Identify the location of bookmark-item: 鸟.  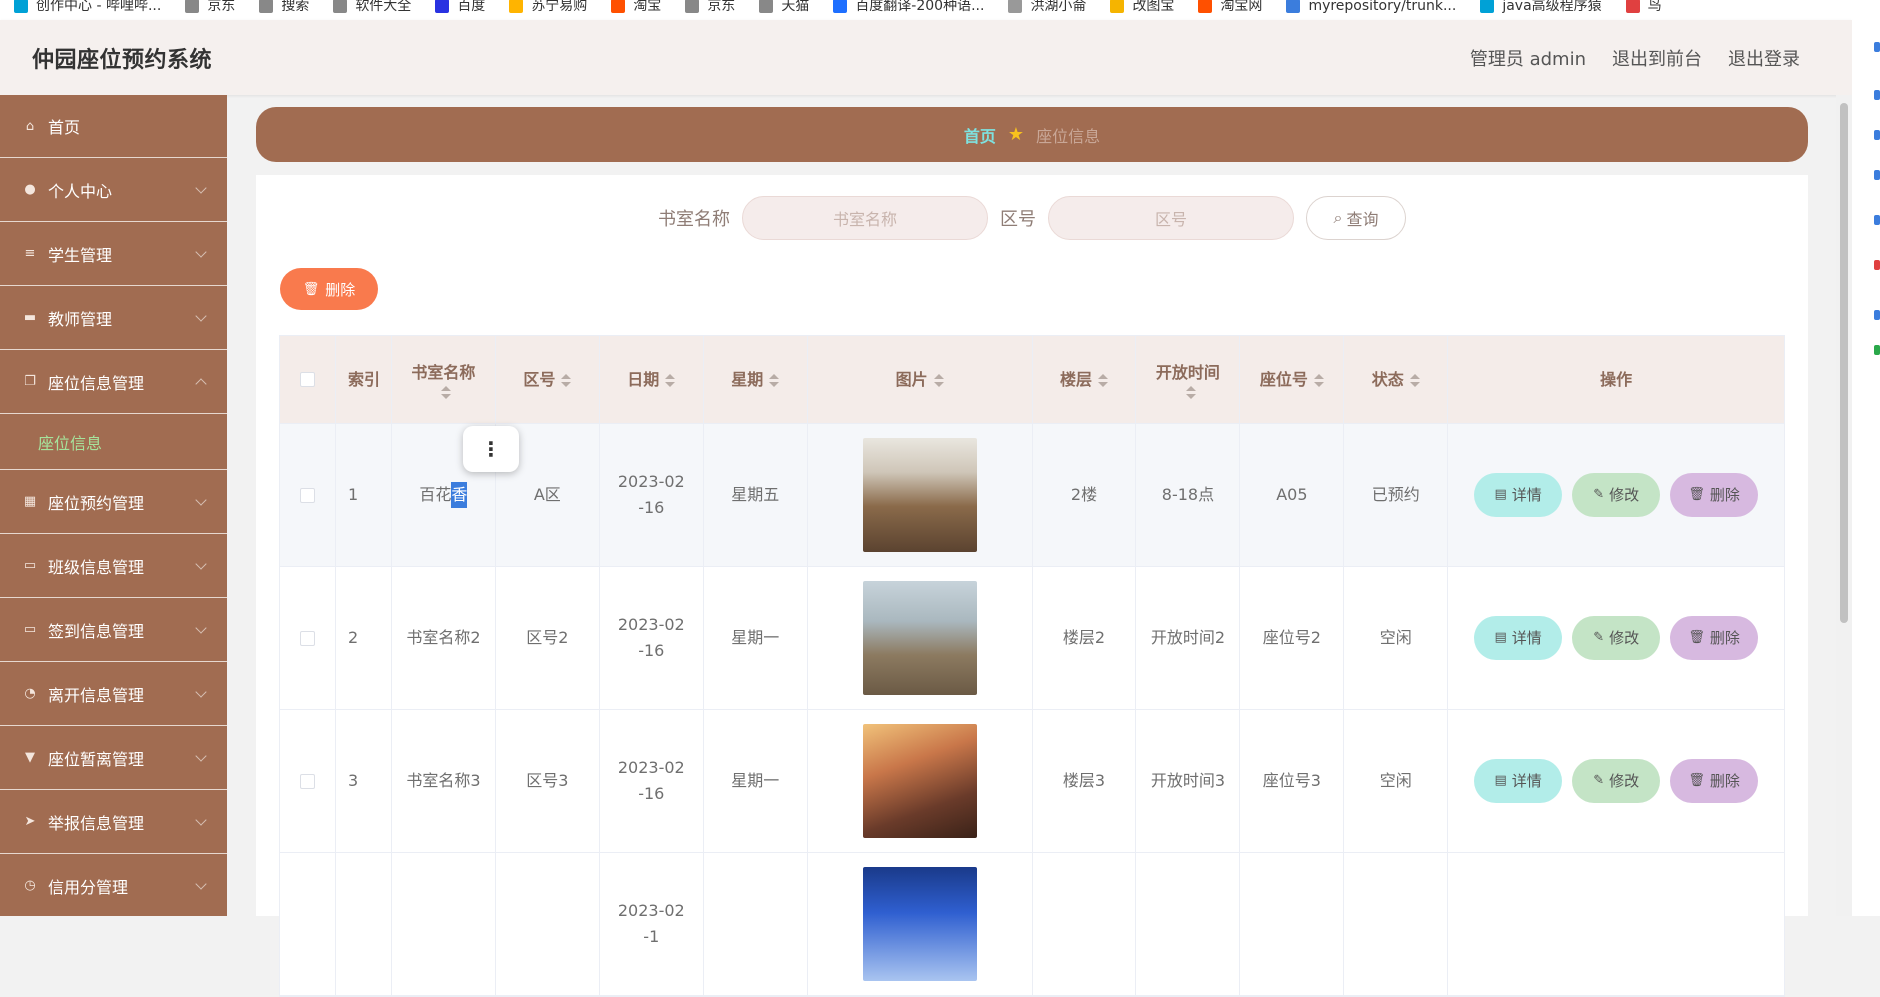
(1643, 7).